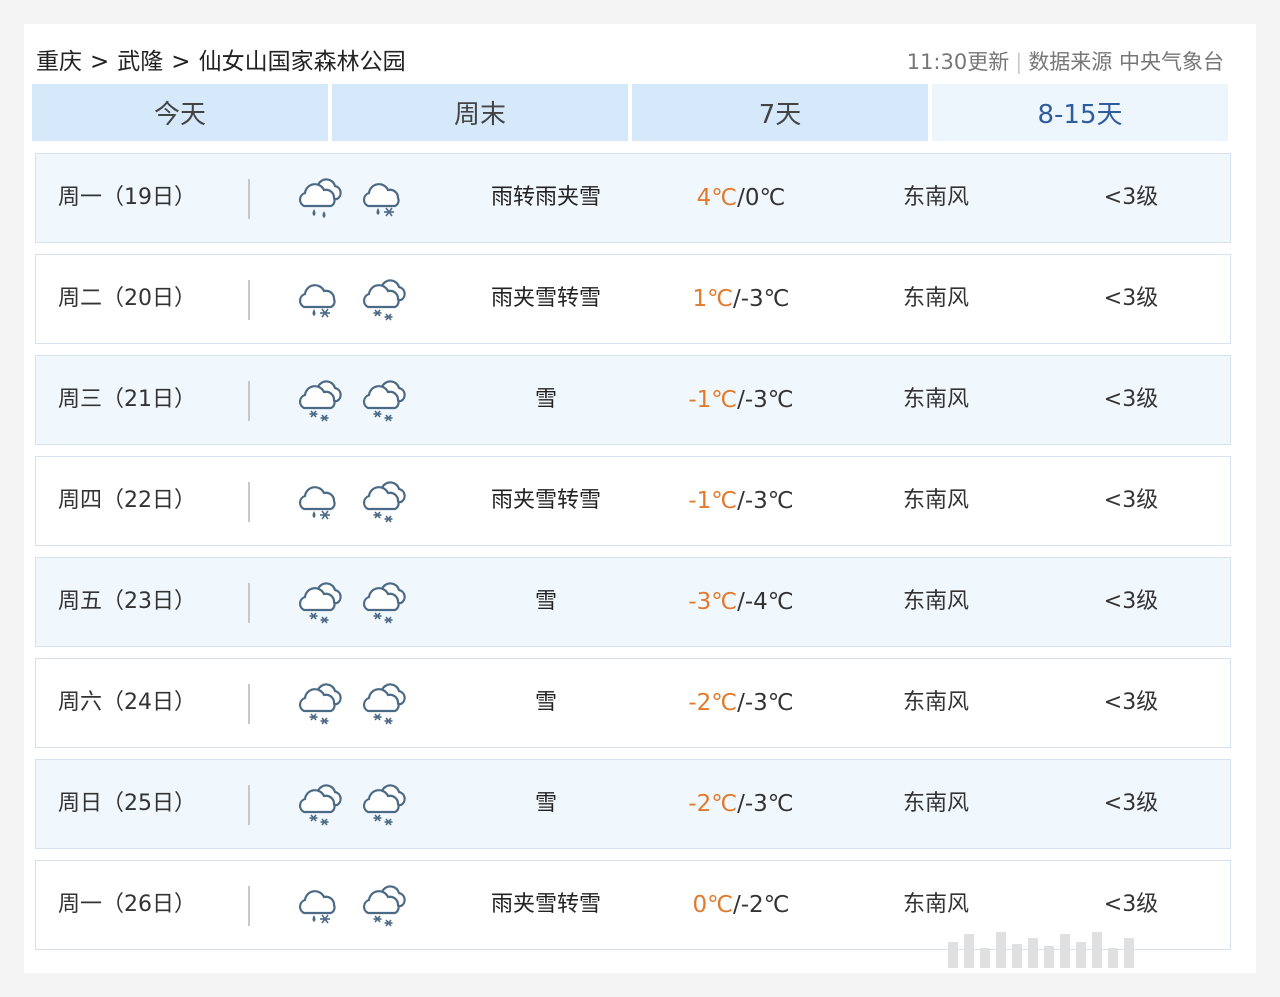 The width and height of the screenshot is (1280, 997). I want to click on temperature: 0℃/-2℃, so click(741, 905).